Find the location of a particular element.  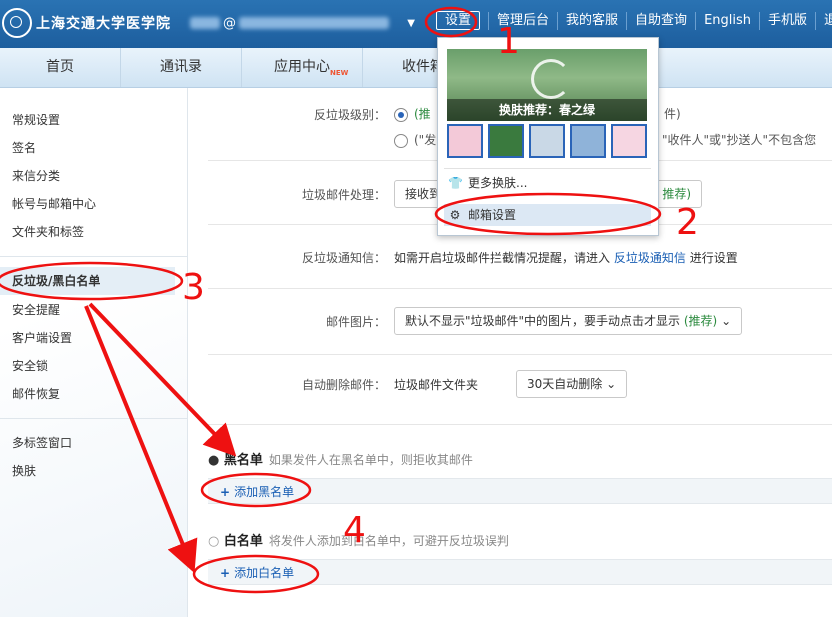

sidebar-item-signature: 签名 is located at coordinates (24, 148).